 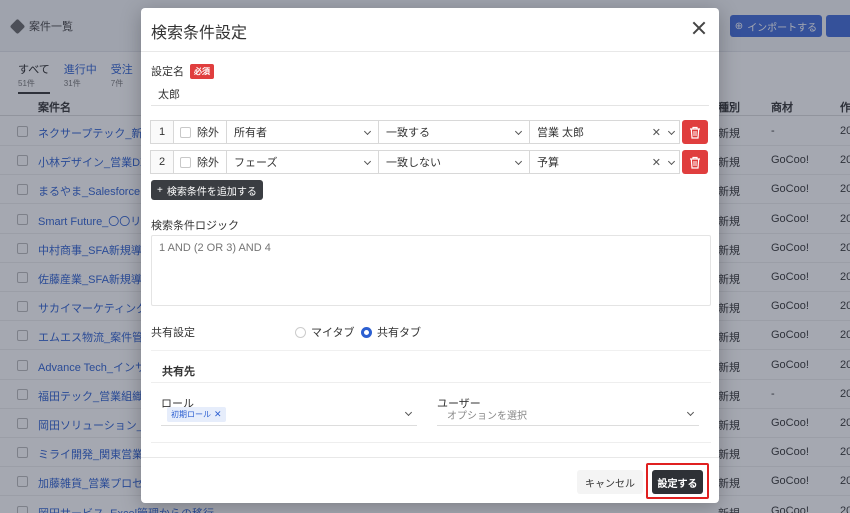 What do you see at coordinates (303, 162) in the screenshot?
I see `field-select: フェーズ` at bounding box center [303, 162].